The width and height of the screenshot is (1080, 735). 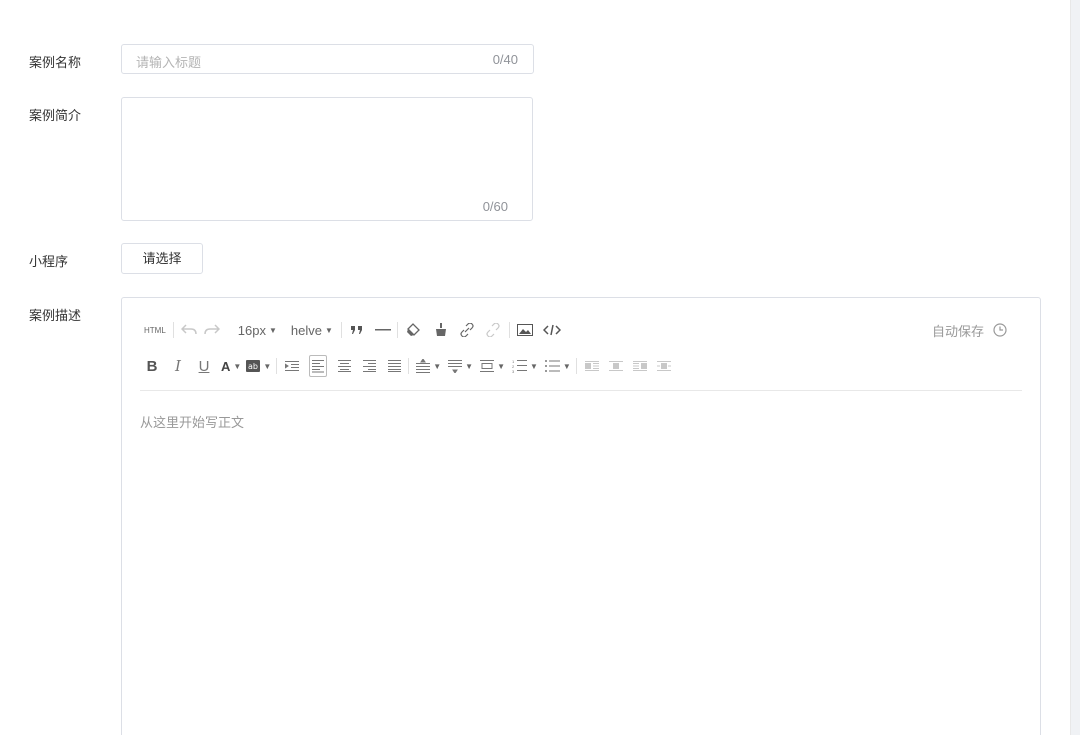 What do you see at coordinates (212, 330) in the screenshot?
I see `redo-icon` at bounding box center [212, 330].